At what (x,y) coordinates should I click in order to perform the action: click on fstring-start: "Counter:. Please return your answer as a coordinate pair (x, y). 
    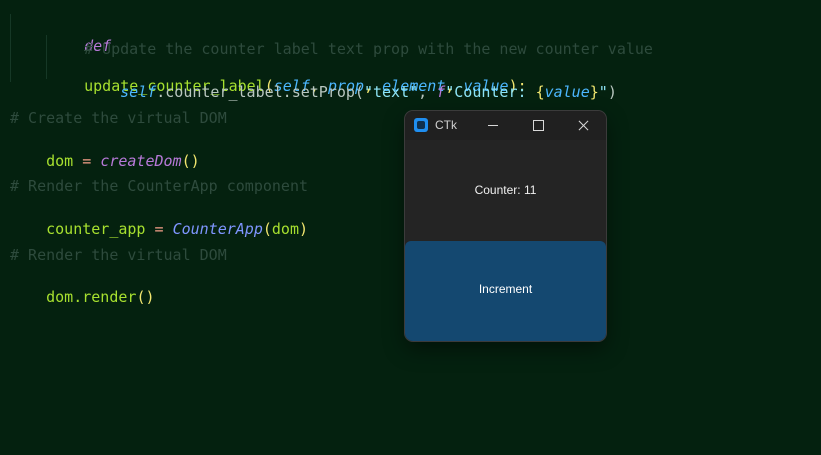
    Looking at the image, I should click on (490, 92).